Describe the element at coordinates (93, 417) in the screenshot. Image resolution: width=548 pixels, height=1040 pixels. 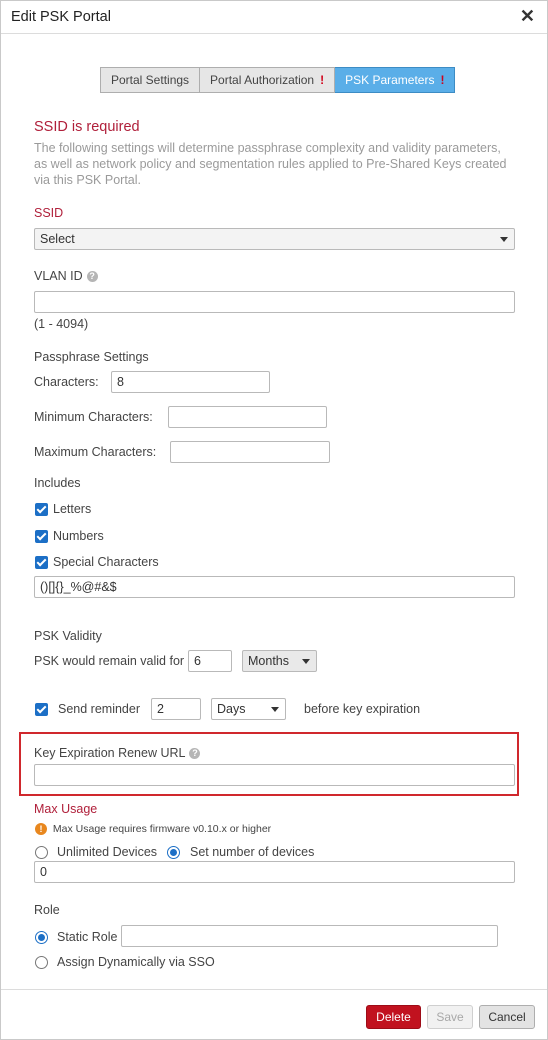
I see `minimum-characters-label: Minimum Characters:` at that location.